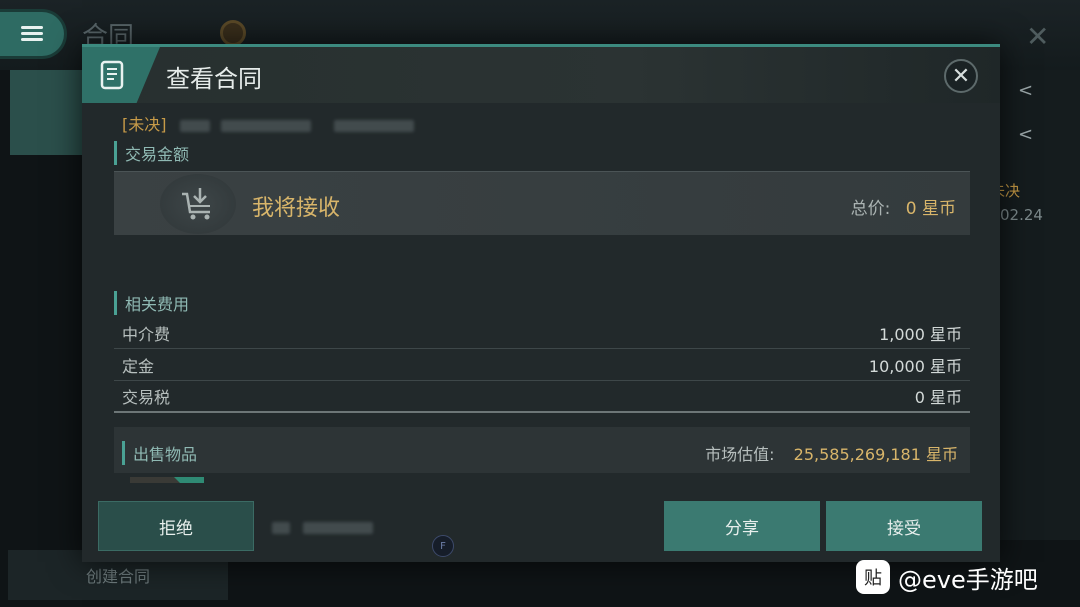 This screenshot has height=607, width=1080. I want to click on fee-row-deposit: 定金 10,000 星币, so click(542, 365).